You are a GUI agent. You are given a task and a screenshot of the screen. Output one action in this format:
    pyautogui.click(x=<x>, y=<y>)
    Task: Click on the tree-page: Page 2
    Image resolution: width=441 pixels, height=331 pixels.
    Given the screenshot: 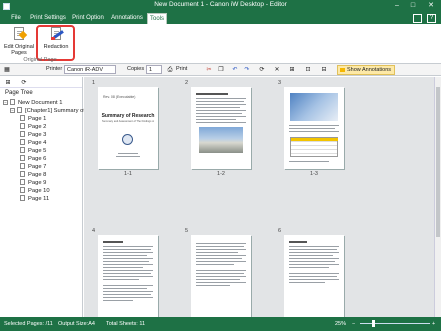 What is the action you would take?
    pyautogui.click(x=33, y=127)
    